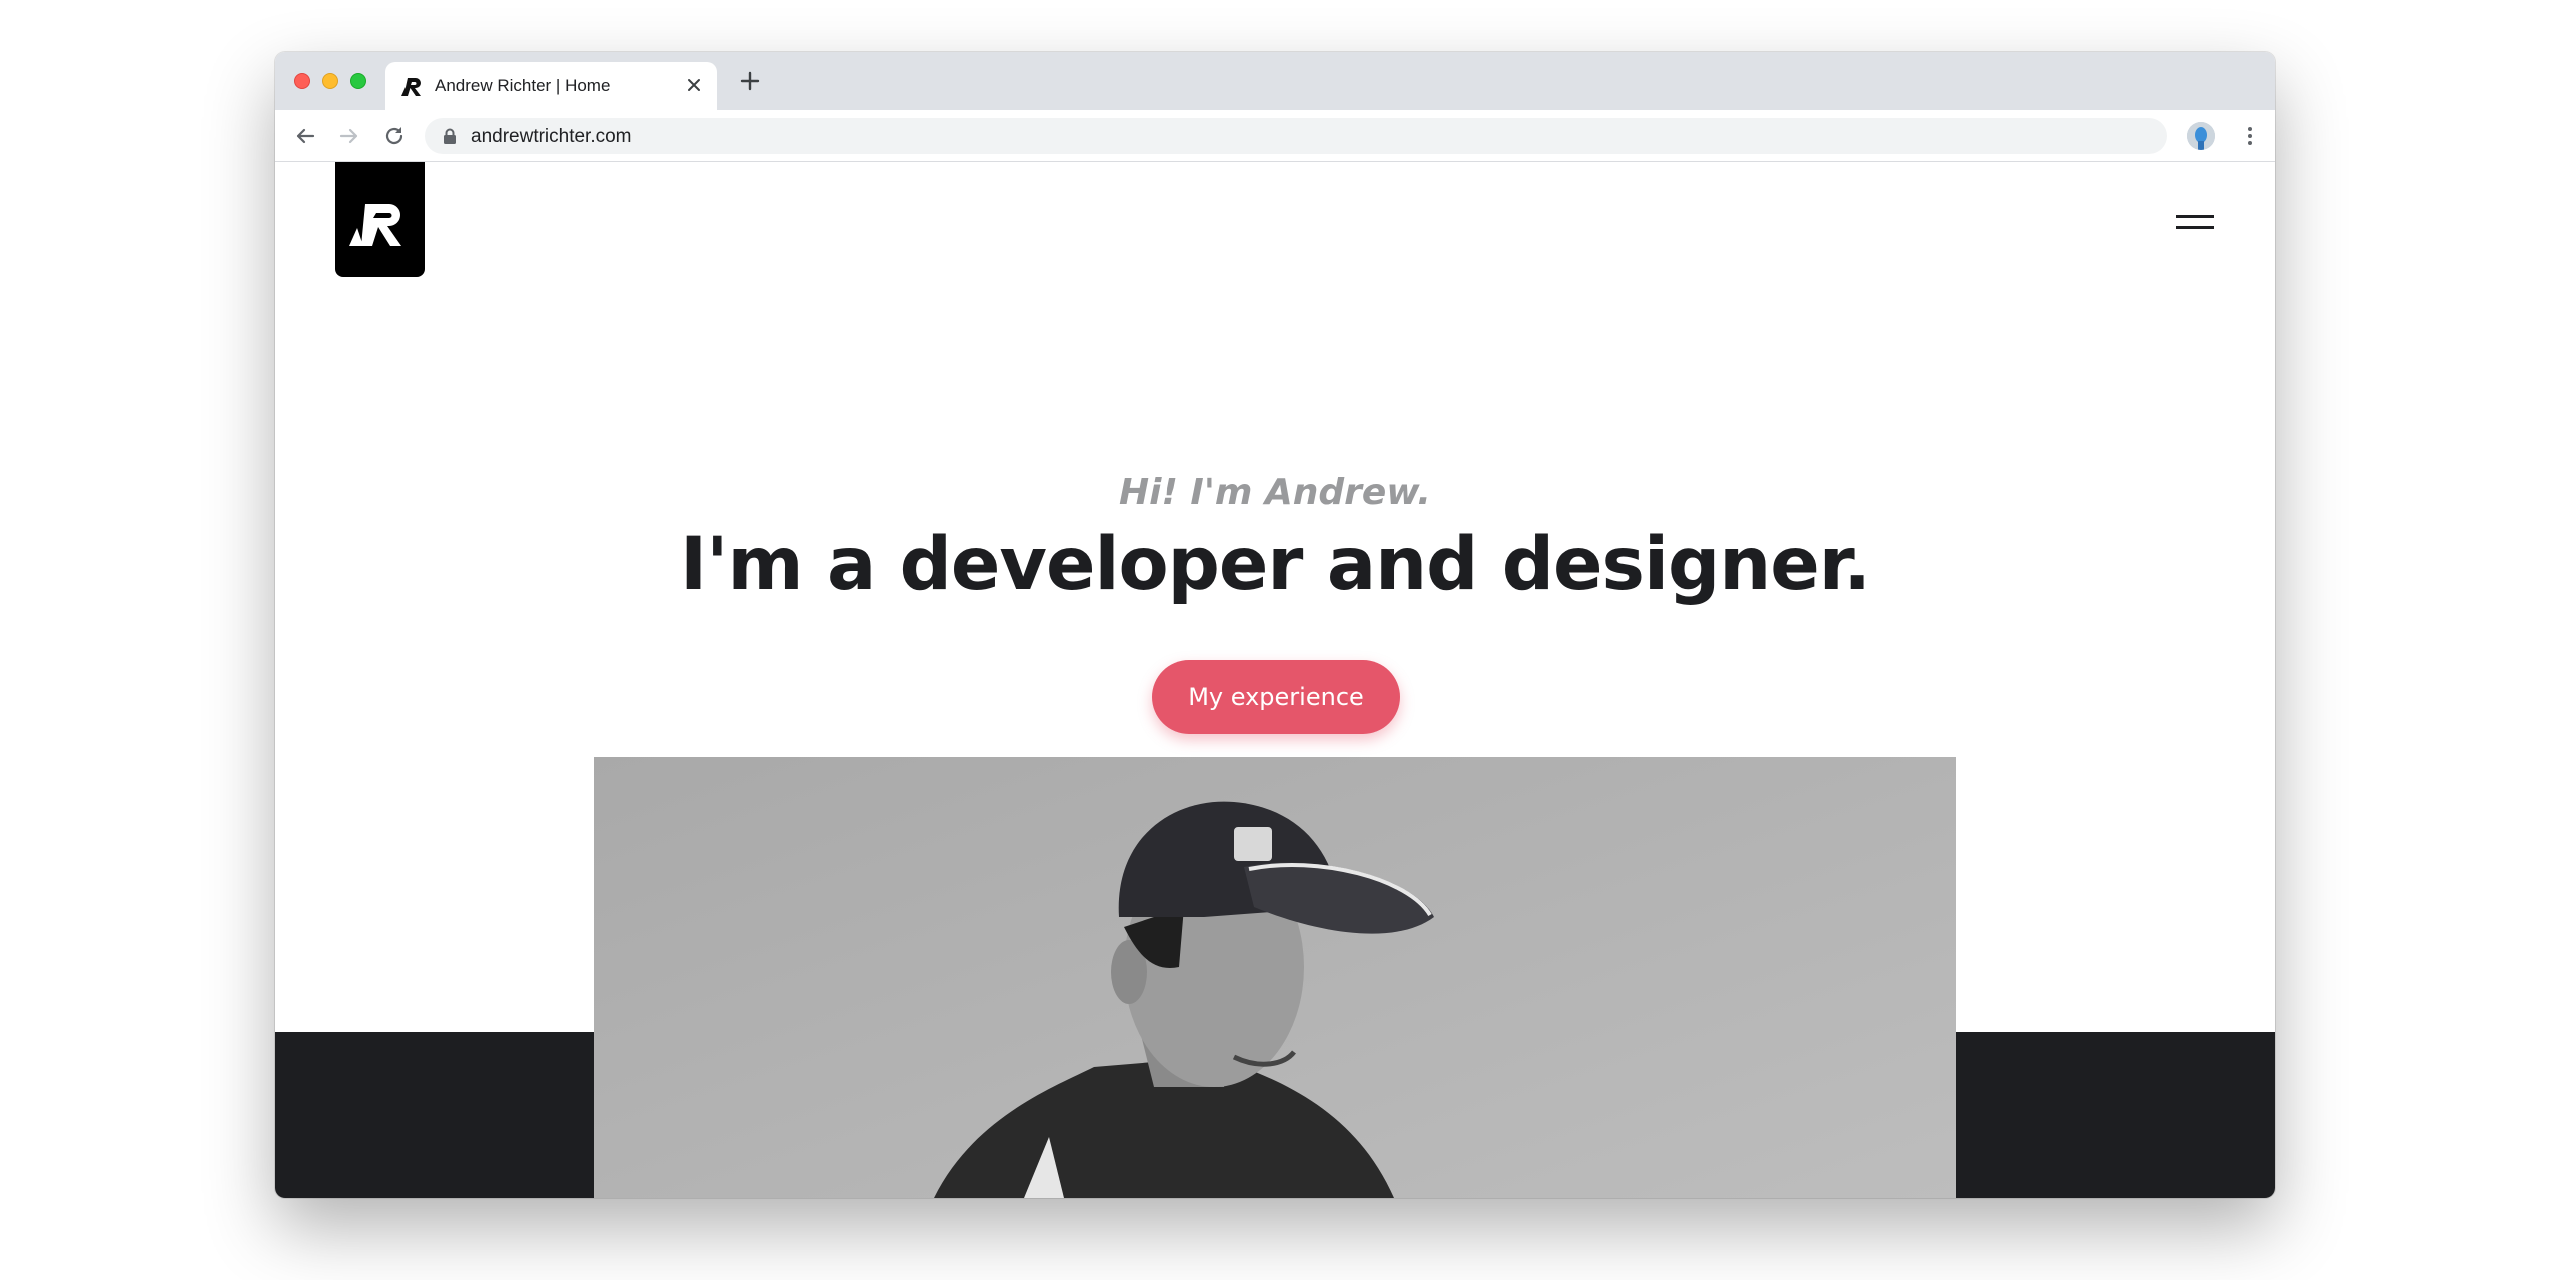 The image size is (2560, 1280). I want to click on greeting-text: Hi! I'm Andrew., so click(1275, 492).